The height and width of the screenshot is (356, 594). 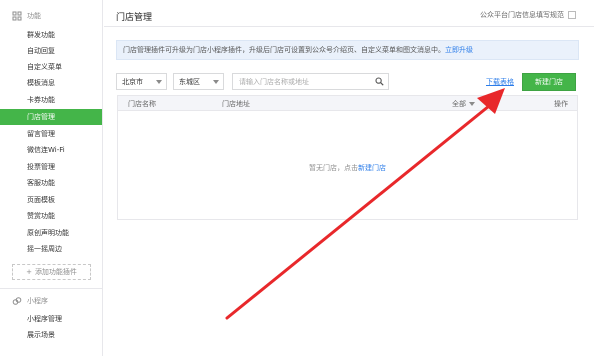 What do you see at coordinates (51, 233) in the screenshot?
I see `sidebar-item-original-declaration: 原创声明功能` at bounding box center [51, 233].